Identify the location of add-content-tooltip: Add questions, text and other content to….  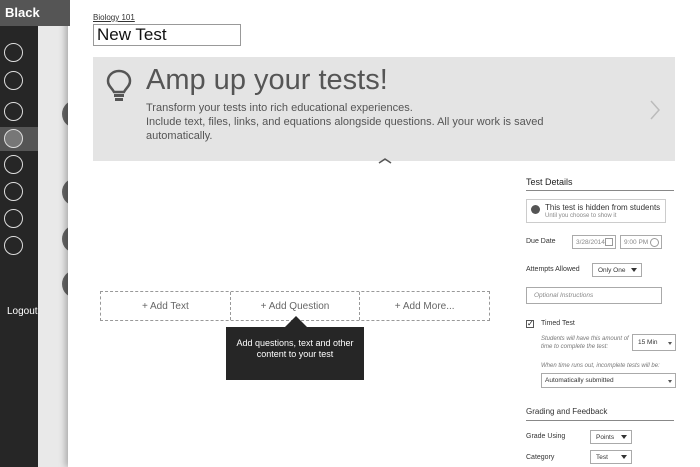
(295, 353).